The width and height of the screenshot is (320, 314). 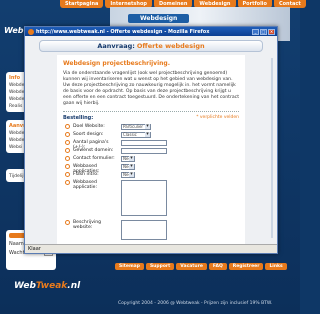 What do you see at coordinates (86, 174) in the screenshot?
I see `field-label: Flash intro:` at bounding box center [86, 174].